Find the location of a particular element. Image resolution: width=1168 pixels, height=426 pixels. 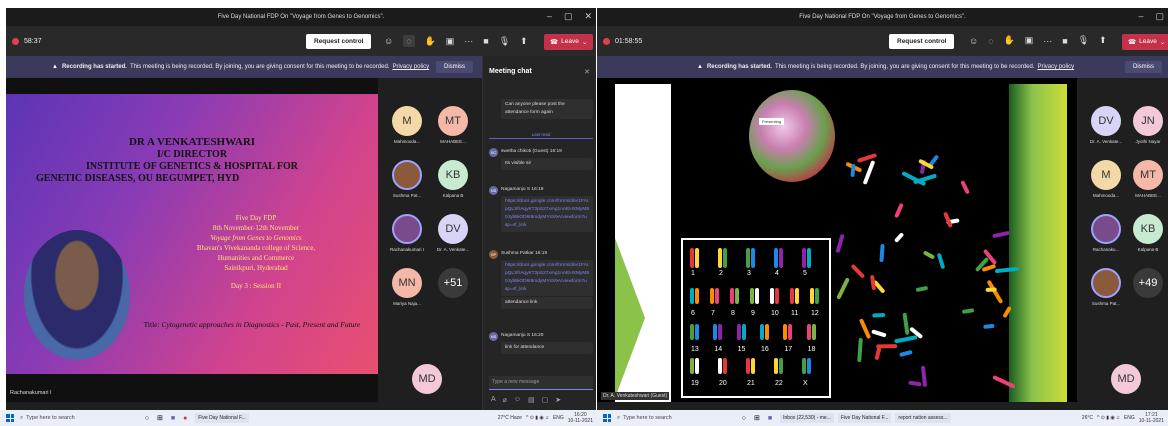

slide-line: DR A VENKATESHWARI is located at coordinates (192, 142).